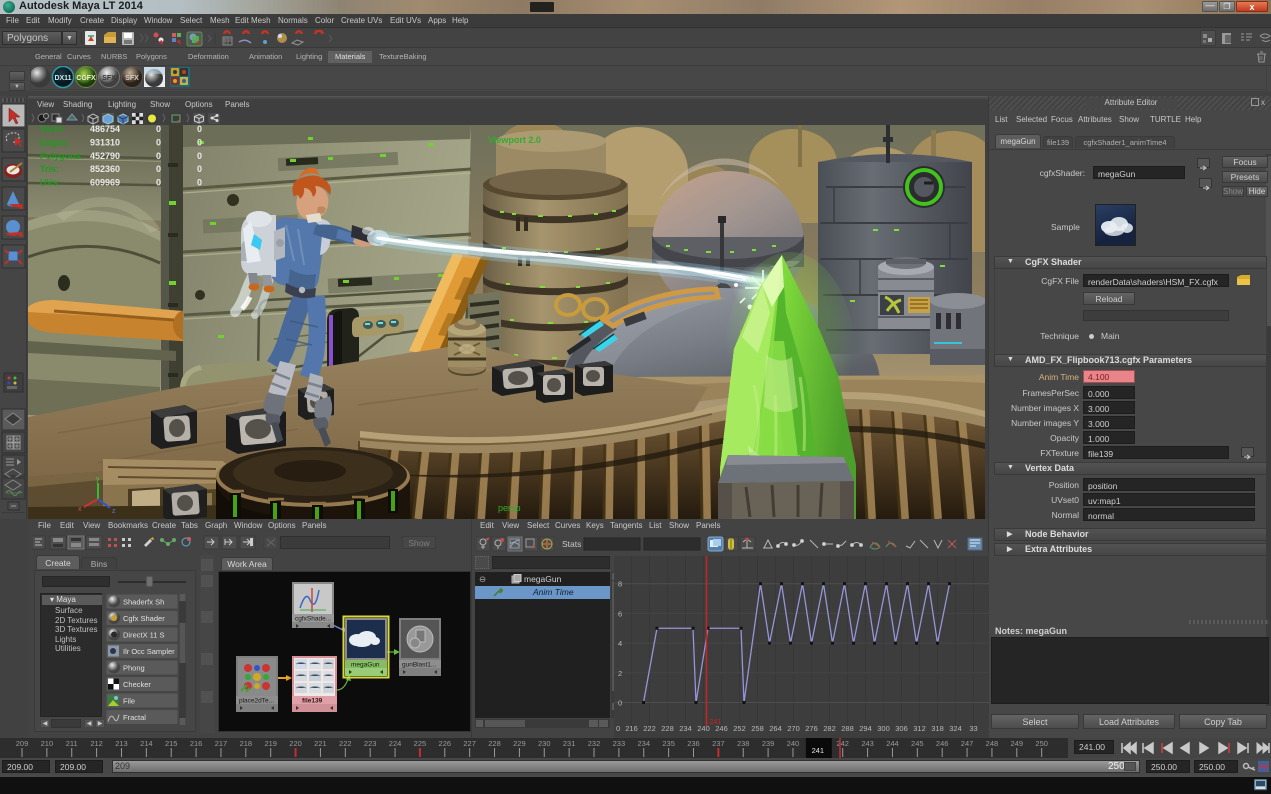 This screenshot has width=1271, height=794. What do you see at coordinates (320, 743) in the screenshot?
I see `svg-text: 221` at bounding box center [320, 743].